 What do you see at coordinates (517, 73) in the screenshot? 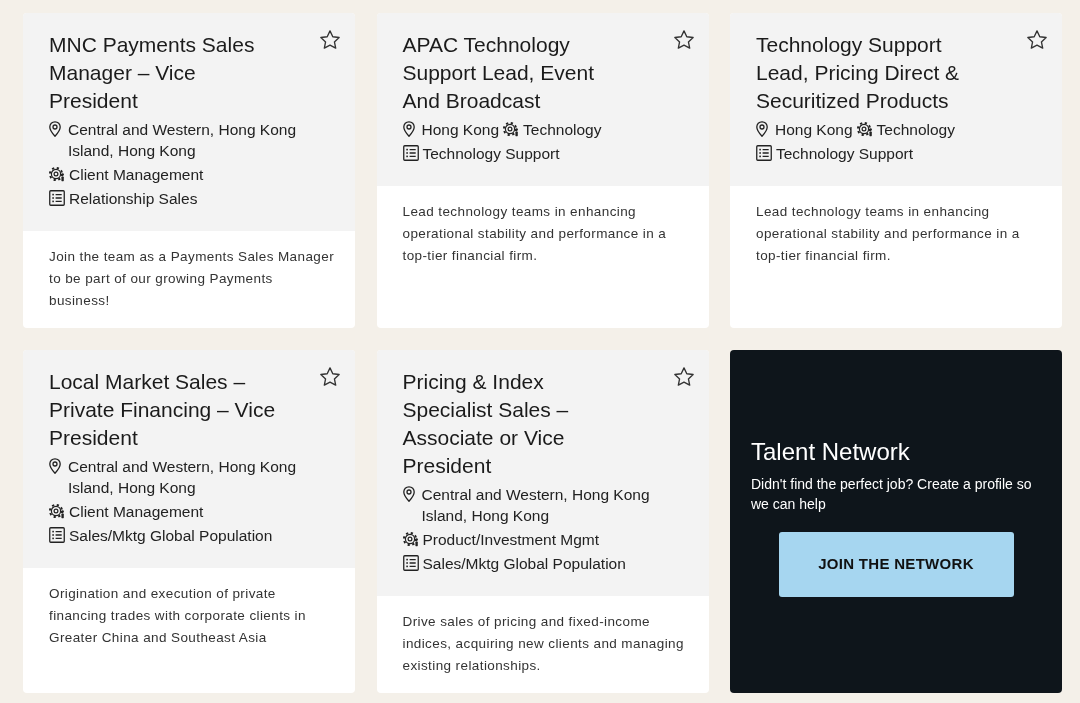
I see `job-title: APAC Technology Support Lead, Event And Broadcast` at bounding box center [517, 73].